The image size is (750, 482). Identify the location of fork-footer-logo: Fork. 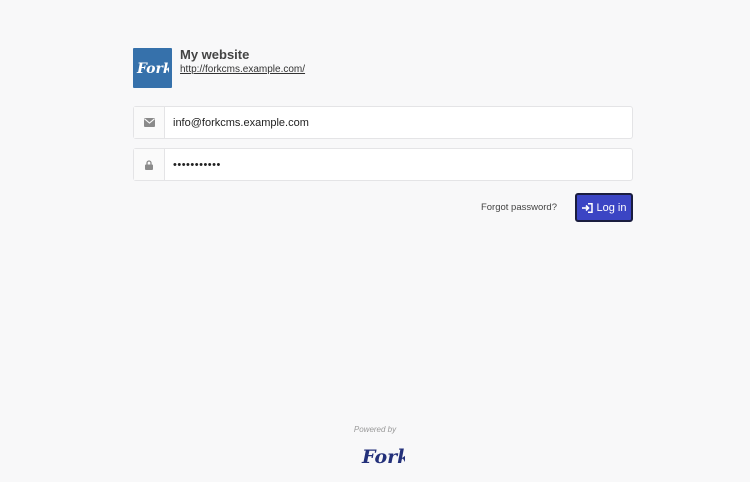
(383, 456).